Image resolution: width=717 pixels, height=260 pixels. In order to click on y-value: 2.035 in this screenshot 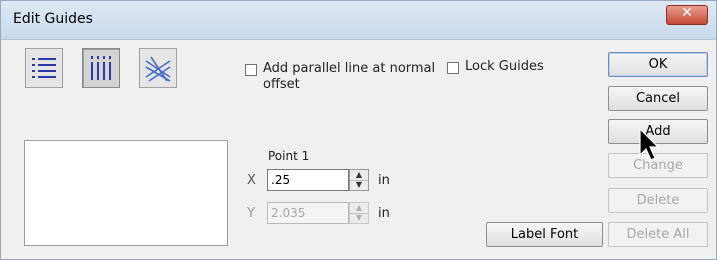, I will do `click(288, 213)`.